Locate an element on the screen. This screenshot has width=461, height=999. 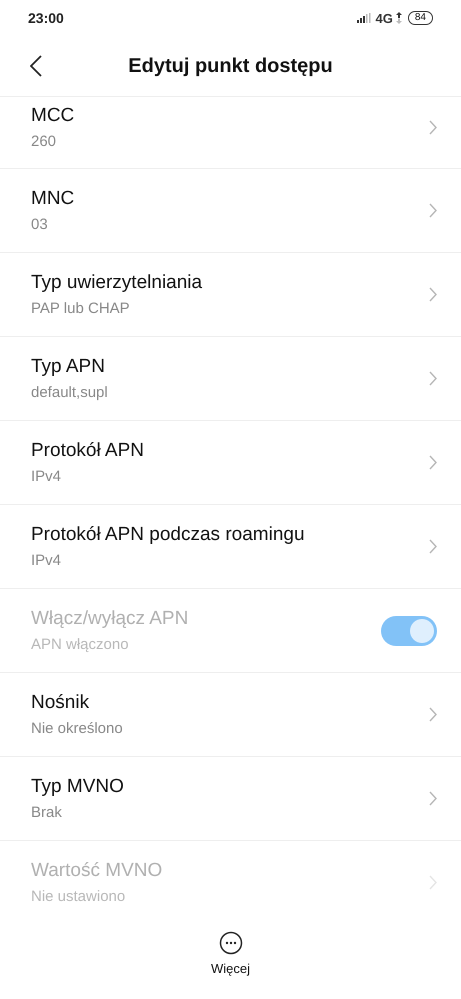
setting-title: Wartość MVNO is located at coordinates (96, 871).